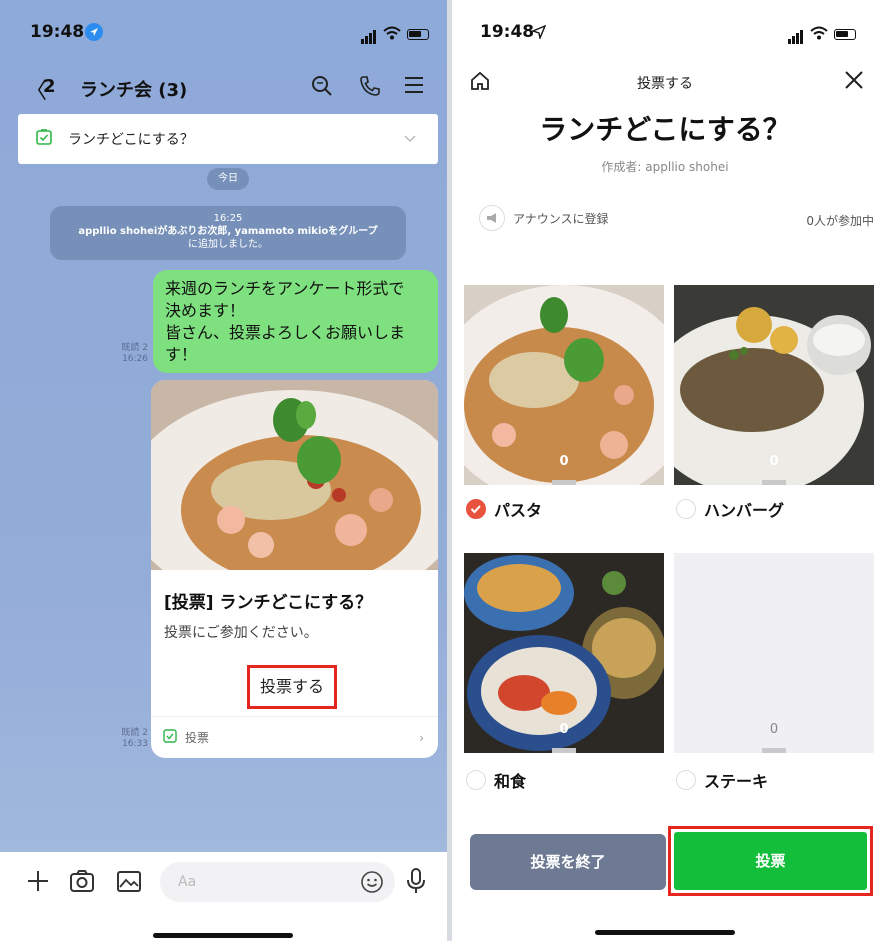  What do you see at coordinates (295, 321) in the screenshot?
I see `message-bubble: 来週のランチをアンケート形式で 決めます！ 皆さん、投票よろしくお願いしま す！` at bounding box center [295, 321].